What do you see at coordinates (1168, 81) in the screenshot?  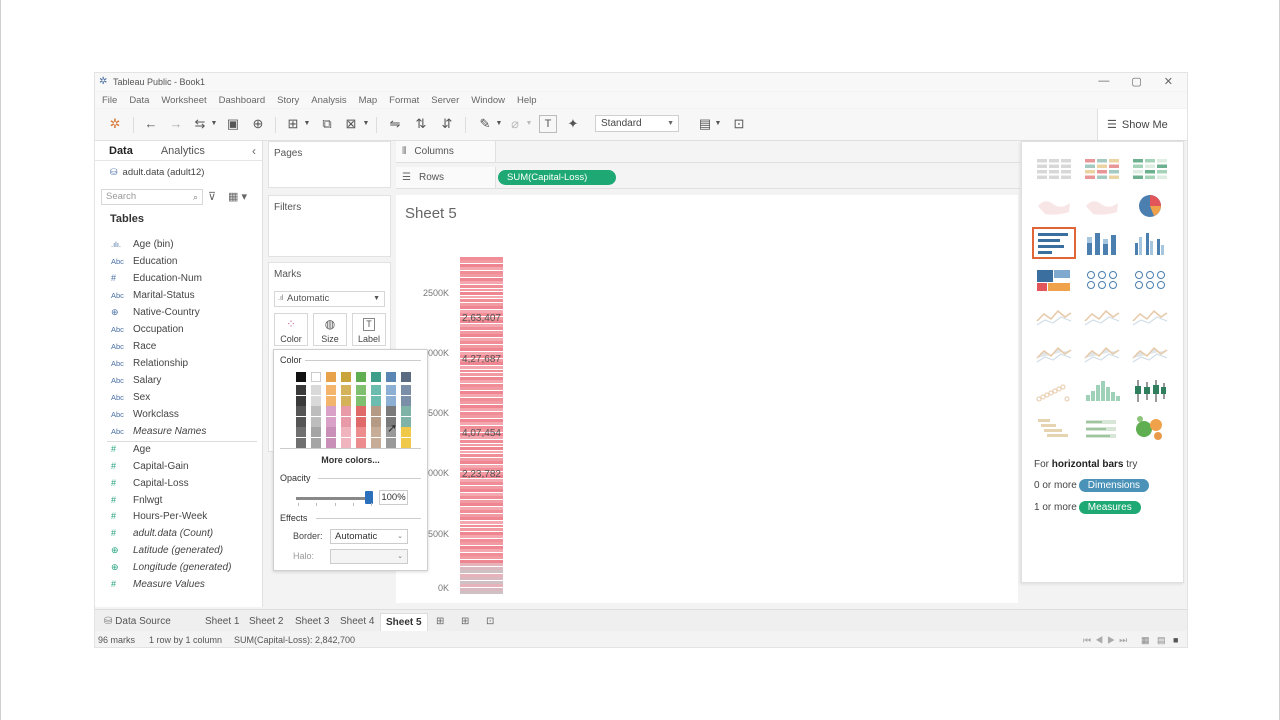 I see `close-icon: ✕` at bounding box center [1168, 81].